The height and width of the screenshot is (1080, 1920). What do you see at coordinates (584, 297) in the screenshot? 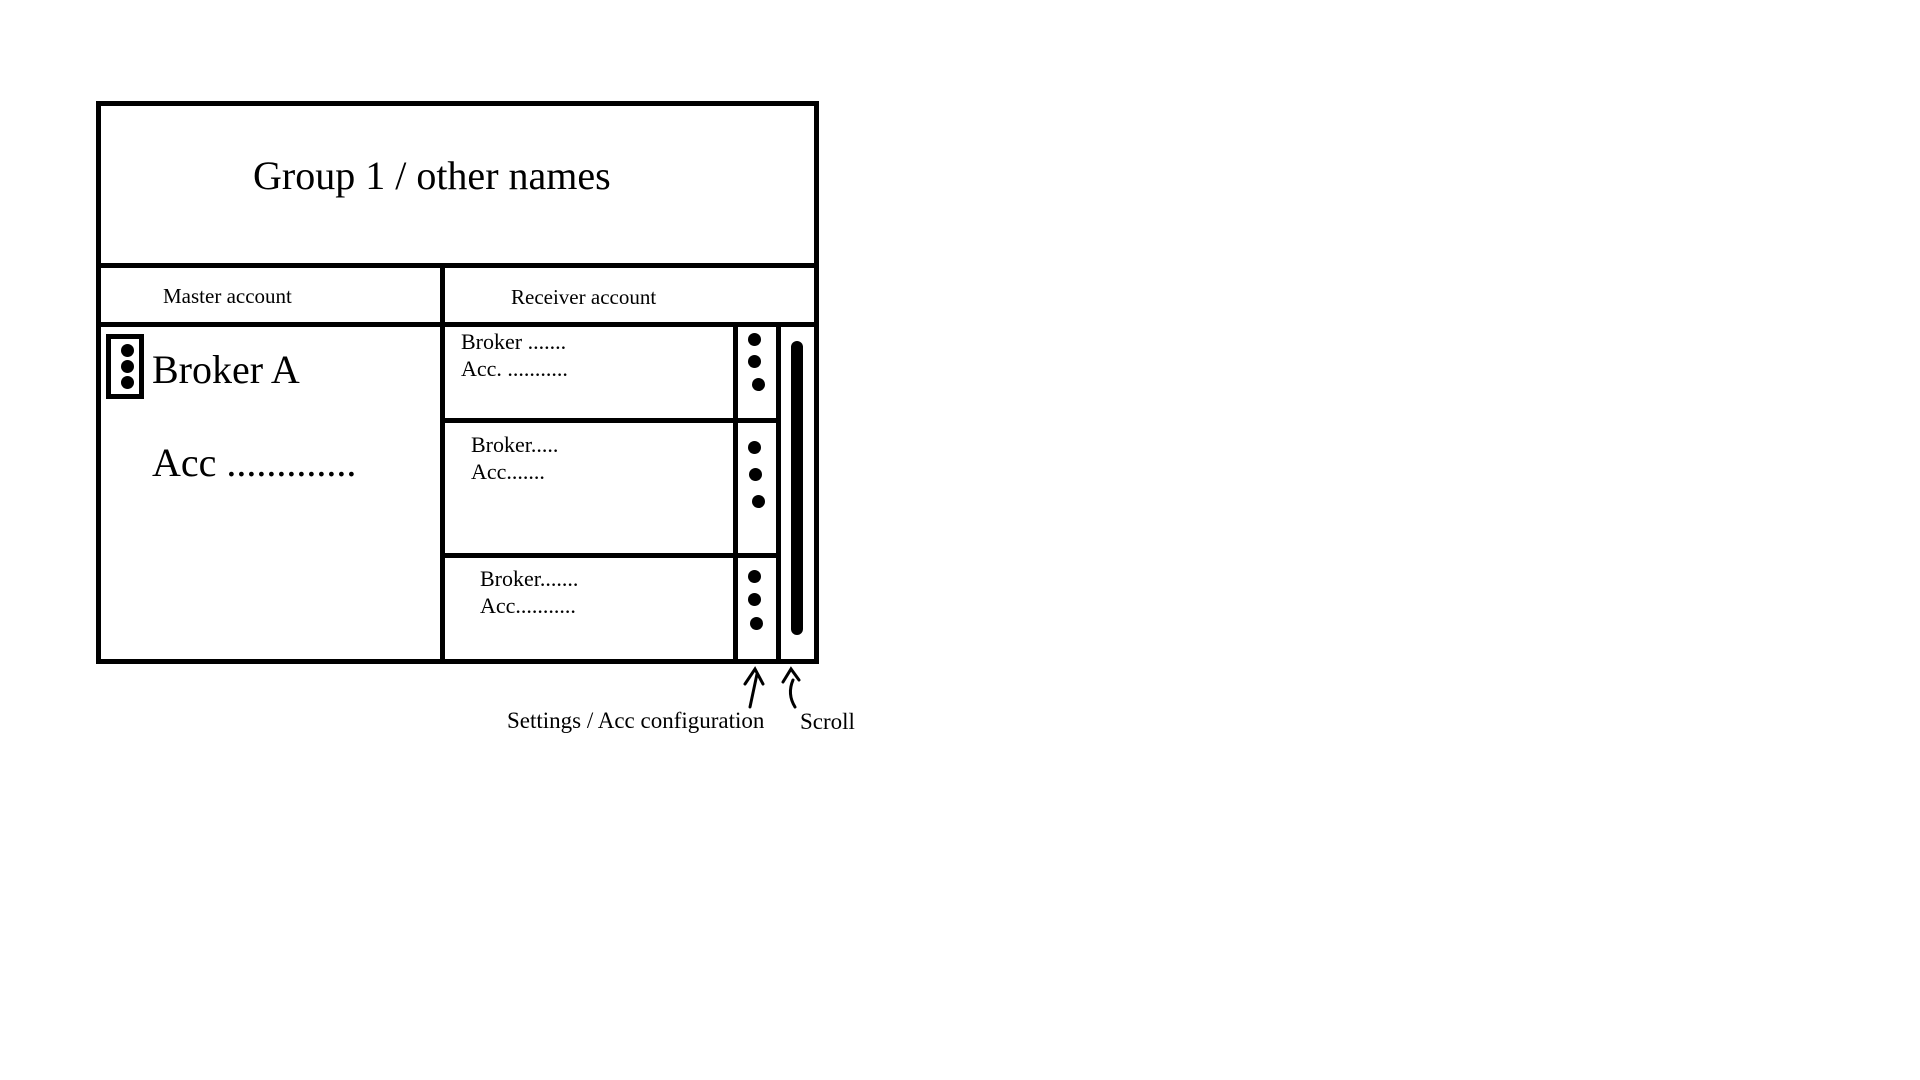
I see `column-header-receiver: Receiver account` at bounding box center [584, 297].